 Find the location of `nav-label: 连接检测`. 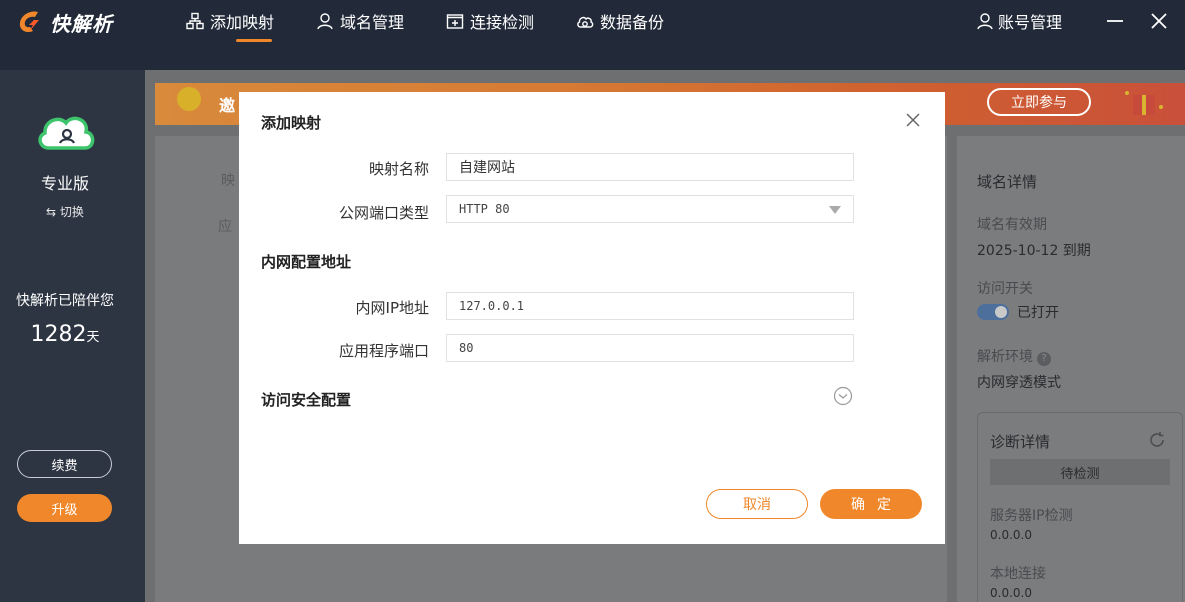

nav-label: 连接检测 is located at coordinates (502, 22).